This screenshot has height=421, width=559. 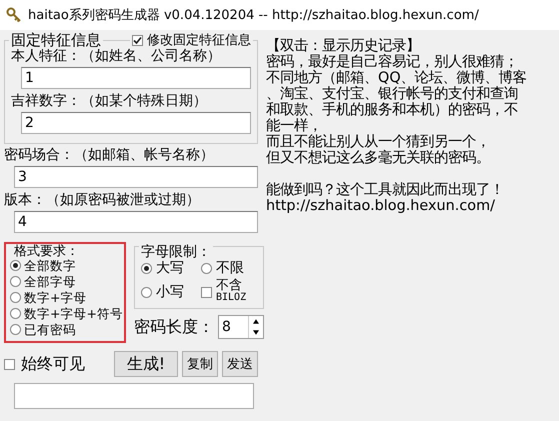 I want to click on note-text: 能一样，, so click(x=294, y=126).